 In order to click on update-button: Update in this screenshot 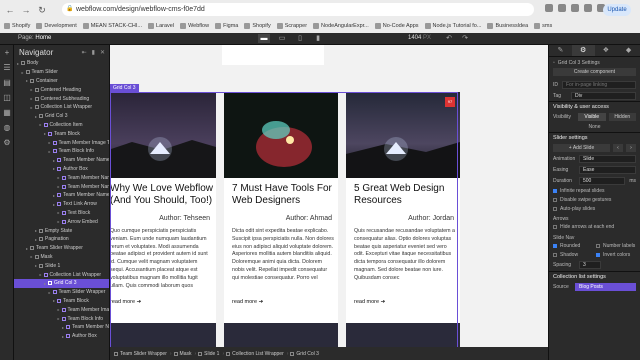, I will do `click(617, 10)`.